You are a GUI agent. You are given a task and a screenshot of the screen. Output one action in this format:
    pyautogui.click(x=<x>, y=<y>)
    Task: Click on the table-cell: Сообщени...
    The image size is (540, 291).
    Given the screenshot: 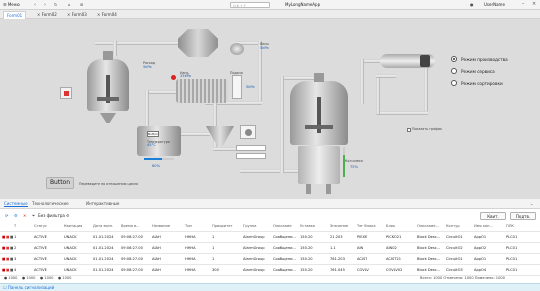 What is the action you would take?
    pyautogui.click(x=284, y=259)
    